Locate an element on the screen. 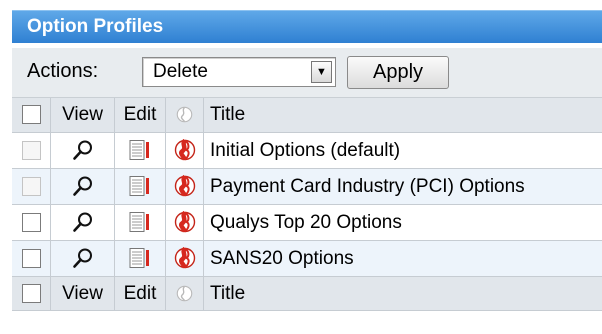 Image resolution: width=602 pixels, height=334 pixels. table-row: SANS20 Options is located at coordinates (307, 258).